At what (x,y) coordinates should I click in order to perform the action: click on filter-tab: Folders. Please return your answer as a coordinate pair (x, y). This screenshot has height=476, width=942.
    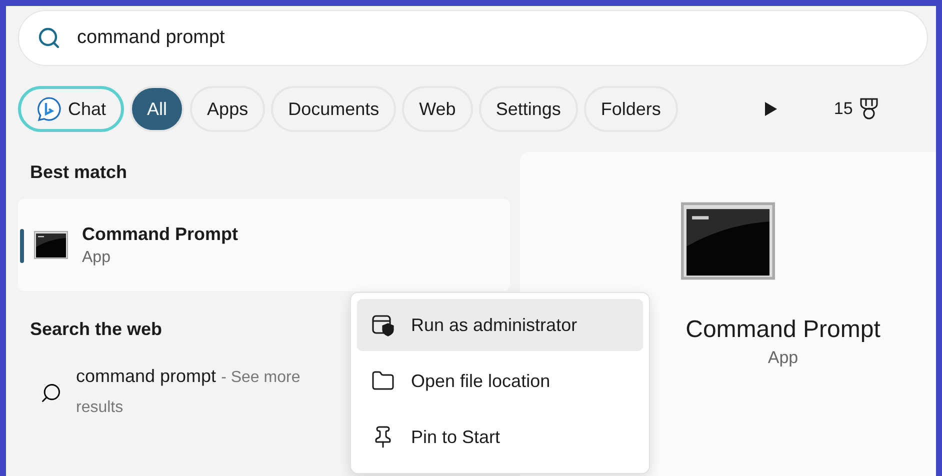
    Looking at the image, I should click on (631, 109).